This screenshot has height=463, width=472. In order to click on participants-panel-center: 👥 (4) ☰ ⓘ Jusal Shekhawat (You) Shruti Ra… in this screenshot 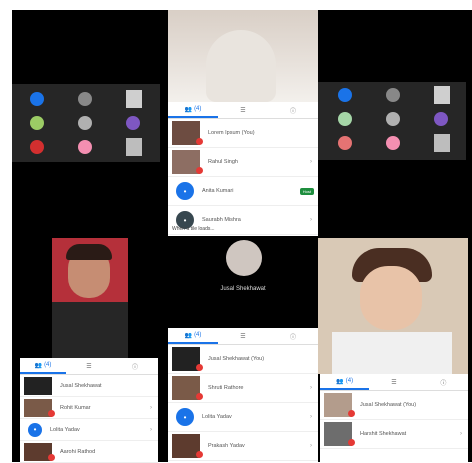, I will do `click(243, 395)`.